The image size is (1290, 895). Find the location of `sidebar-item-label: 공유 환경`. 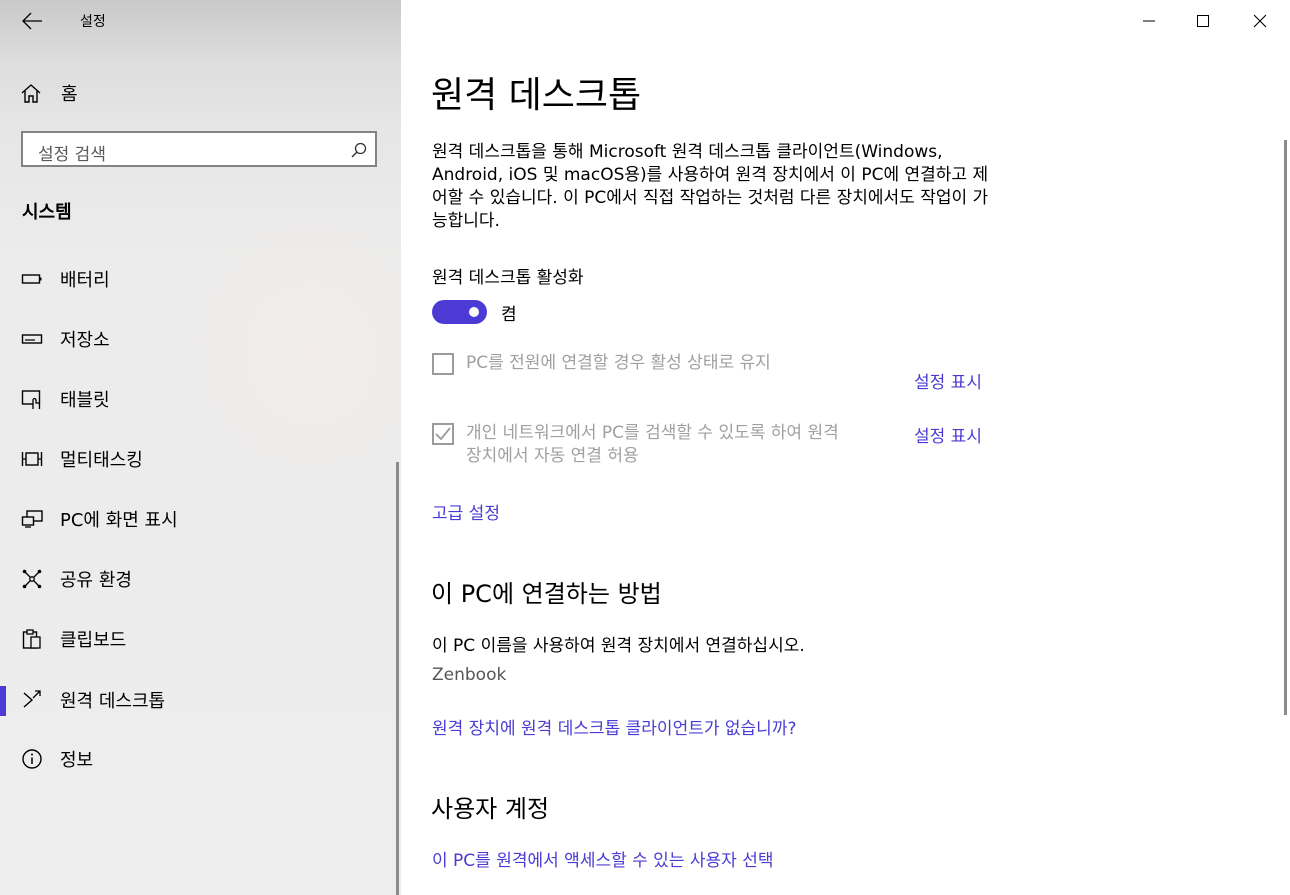

sidebar-item-label: 공유 환경 is located at coordinates (96, 580).